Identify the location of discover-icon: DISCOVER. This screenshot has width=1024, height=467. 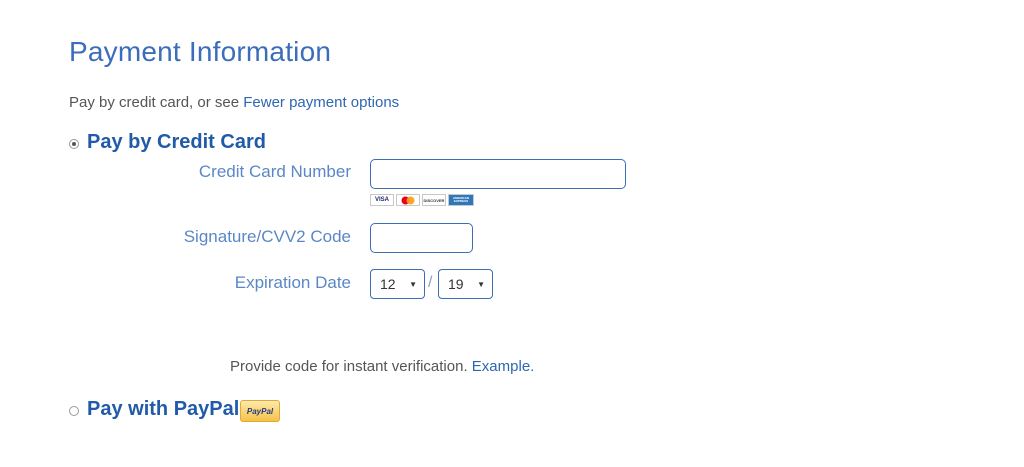
(434, 200).